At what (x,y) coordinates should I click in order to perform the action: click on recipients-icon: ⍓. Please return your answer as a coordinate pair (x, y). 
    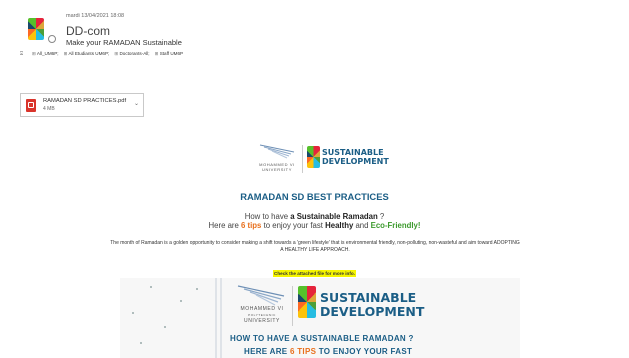
    Looking at the image, I should click on (22, 54).